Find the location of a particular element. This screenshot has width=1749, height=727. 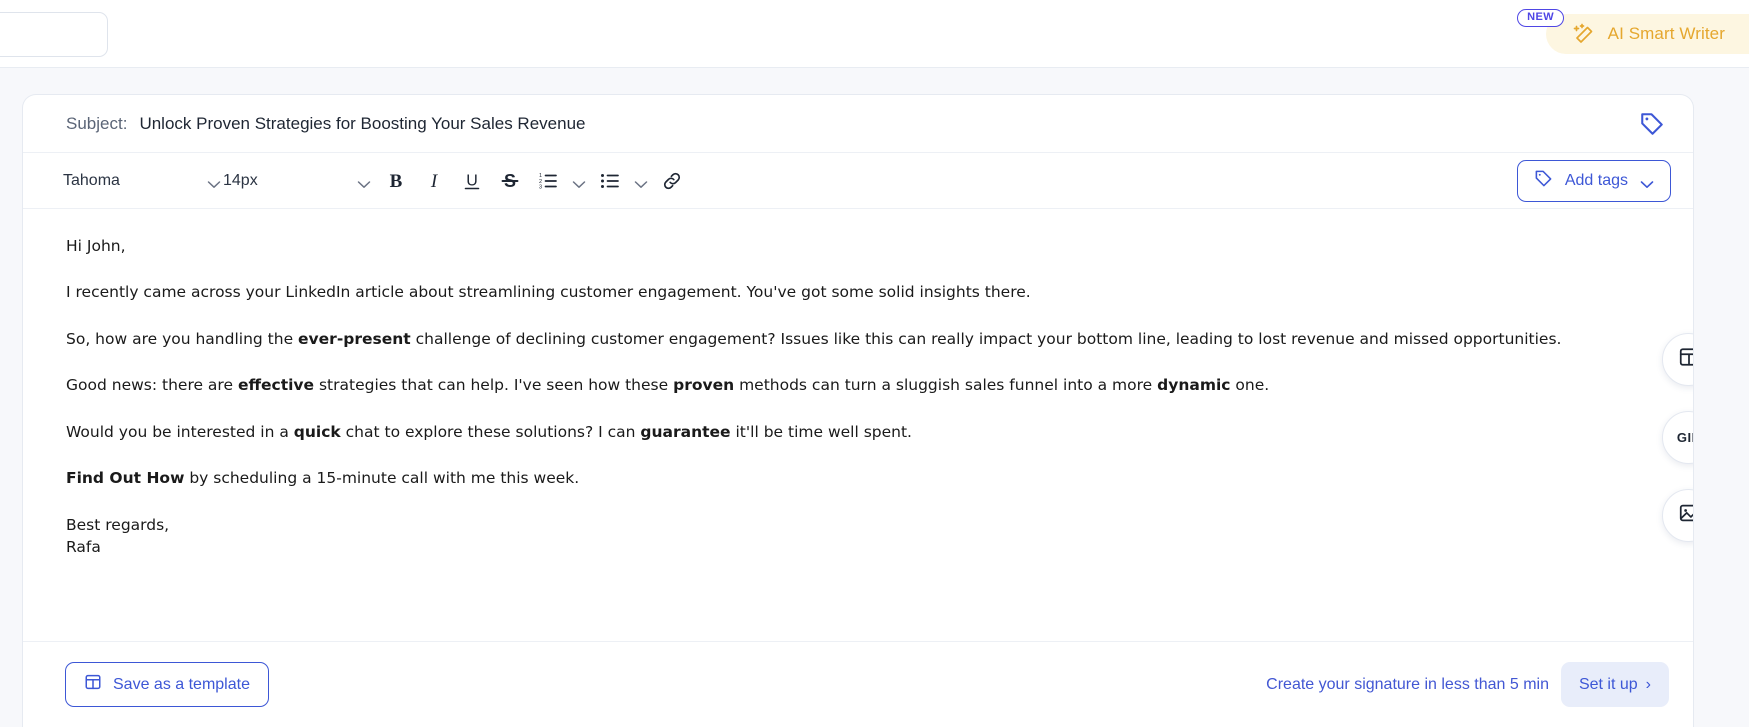

body-signoff: Best regards, Rafa is located at coordinates (118, 536).